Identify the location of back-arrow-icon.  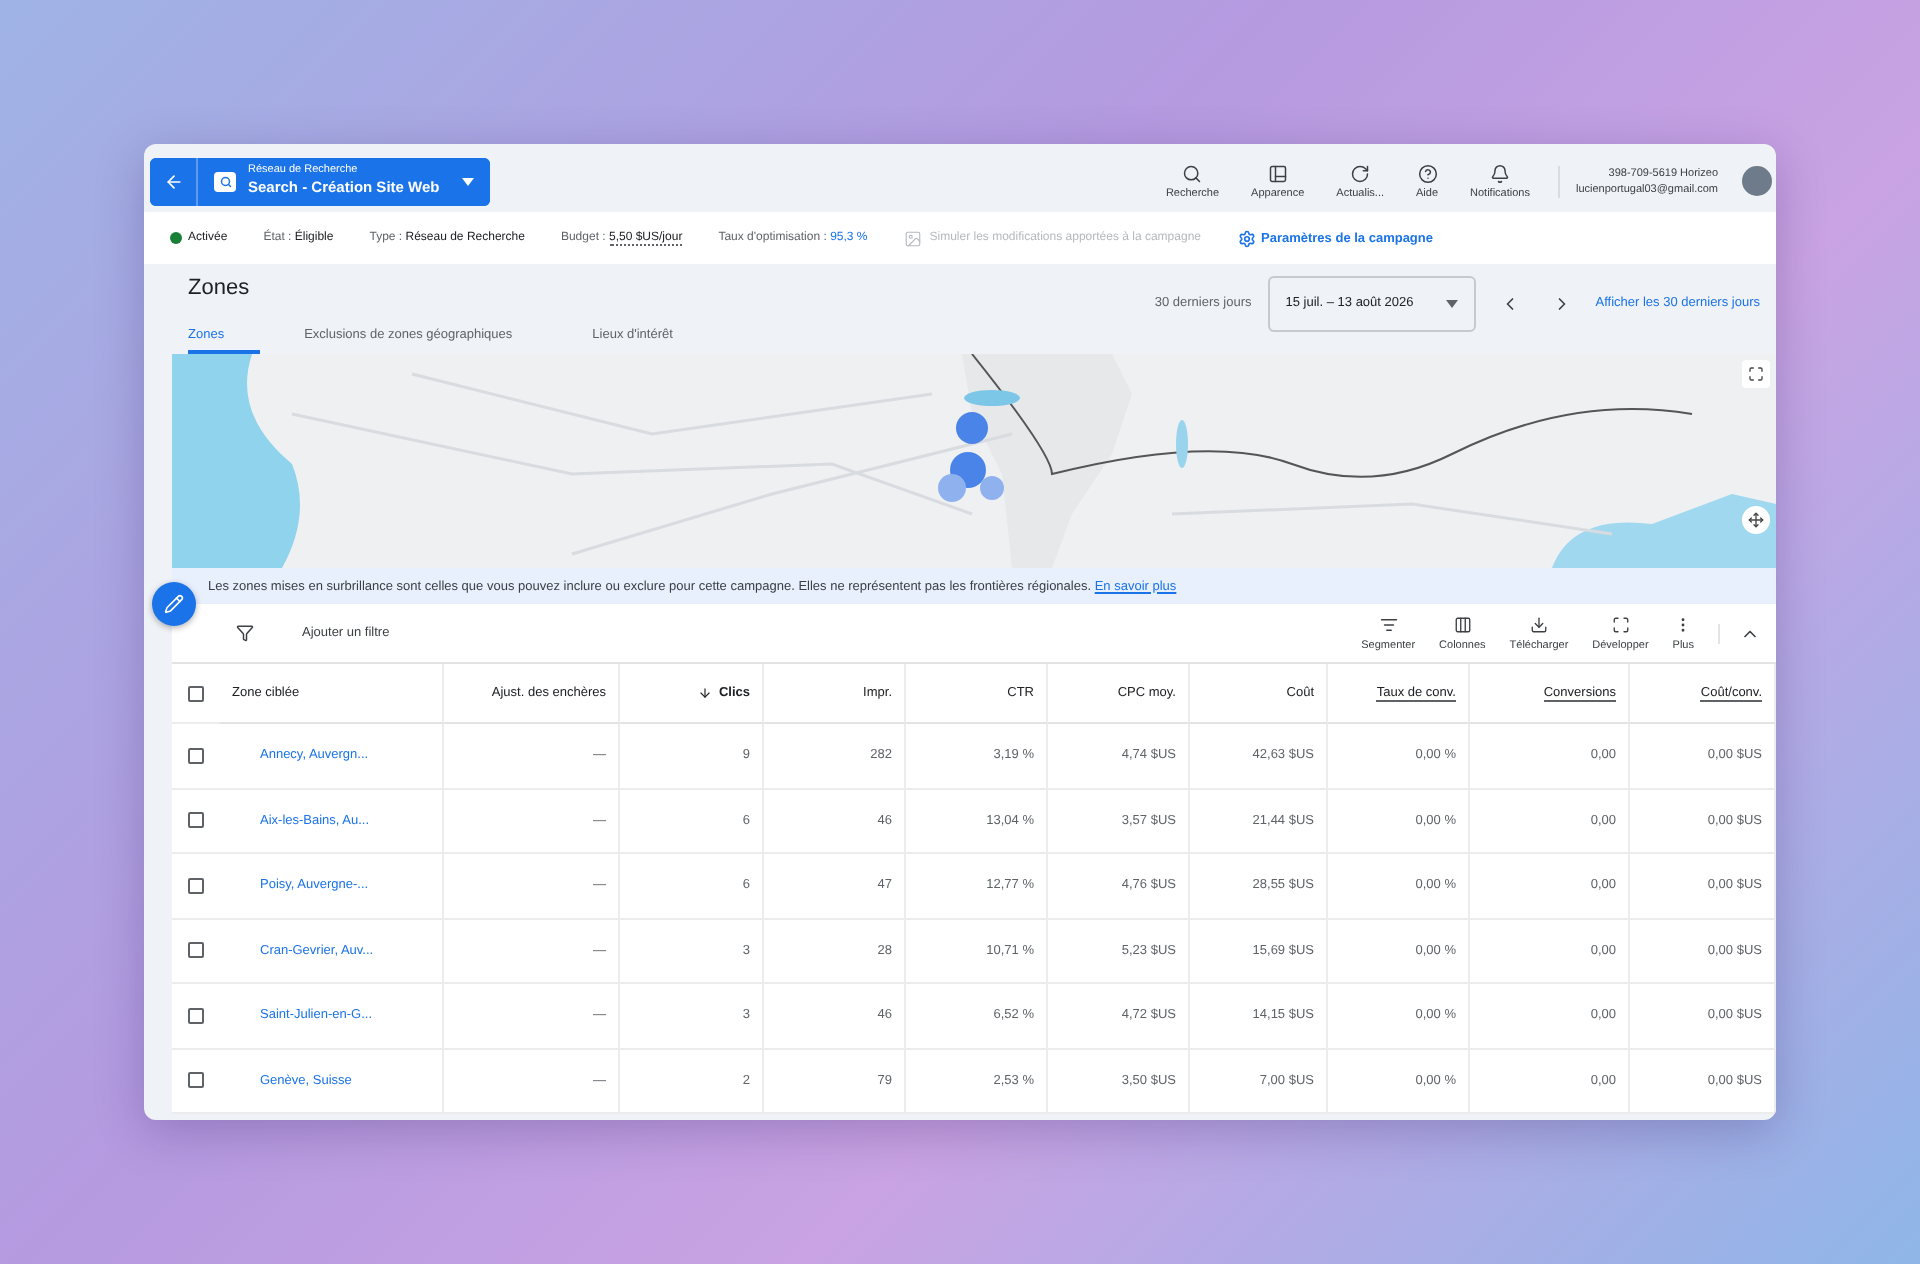
(173, 181).